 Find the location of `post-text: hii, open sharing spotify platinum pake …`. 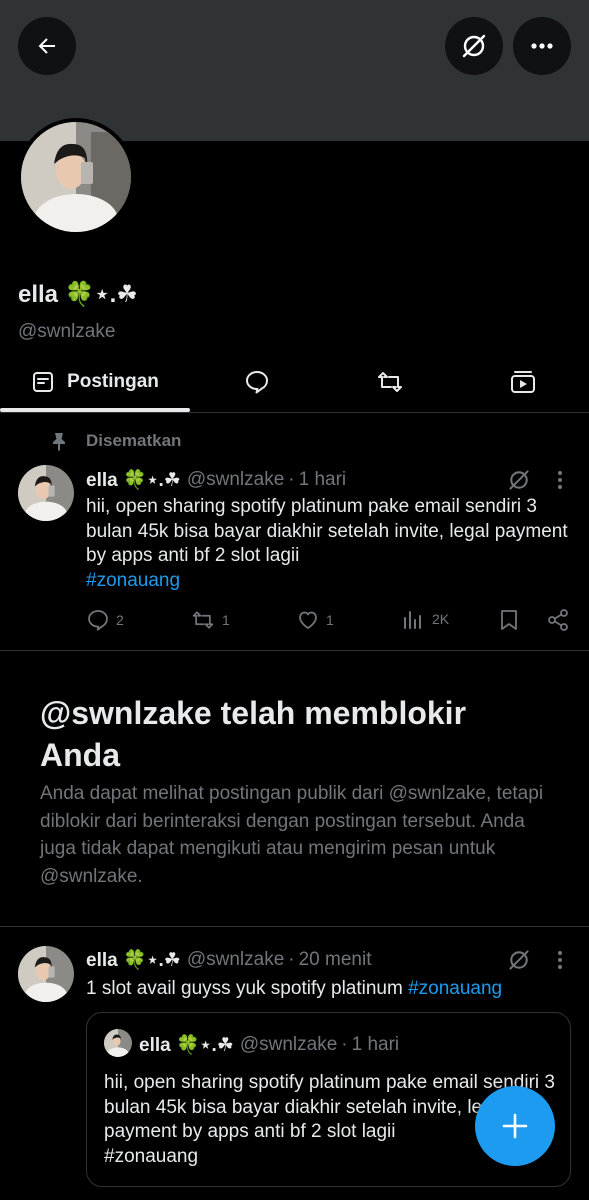

post-text: hii, open sharing spotify platinum pake … is located at coordinates (328, 544).